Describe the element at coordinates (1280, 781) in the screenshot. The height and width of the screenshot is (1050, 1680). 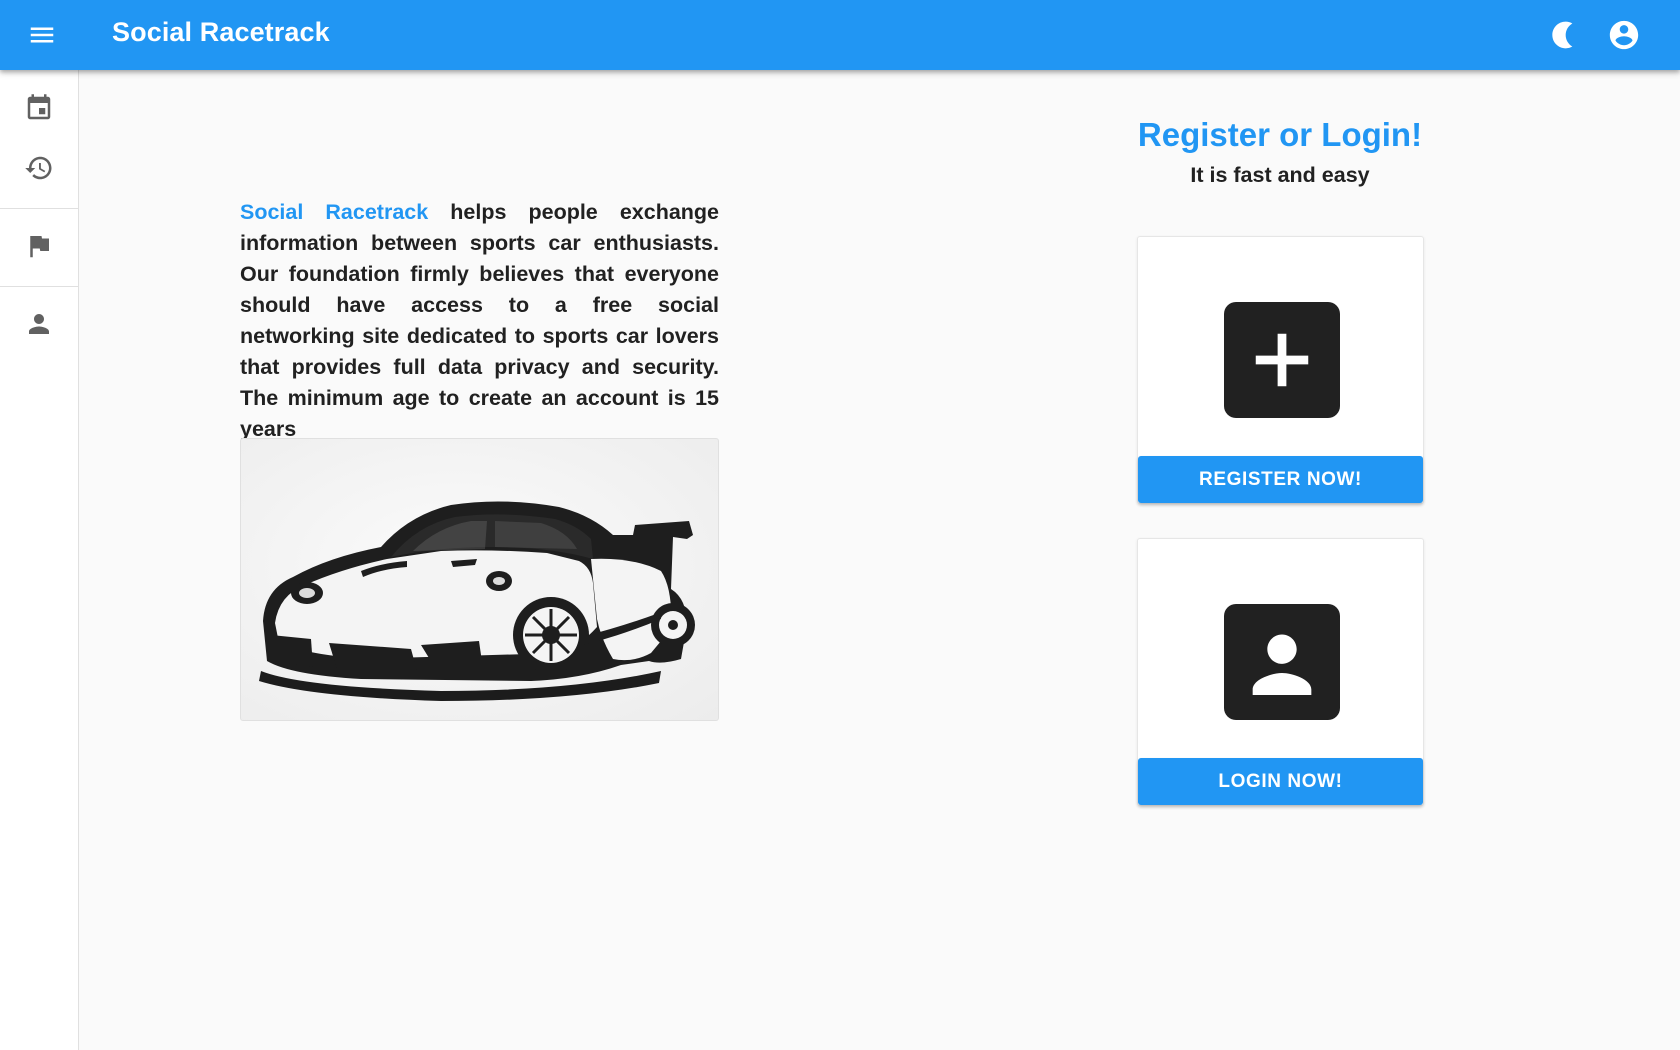
I see `login-button: LOGIN NOW!` at that location.